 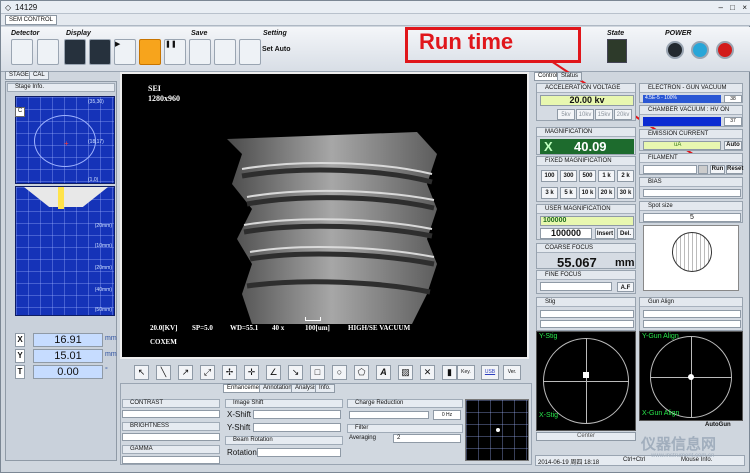 I want to click on stig-y-slider, so click(x=587, y=324).